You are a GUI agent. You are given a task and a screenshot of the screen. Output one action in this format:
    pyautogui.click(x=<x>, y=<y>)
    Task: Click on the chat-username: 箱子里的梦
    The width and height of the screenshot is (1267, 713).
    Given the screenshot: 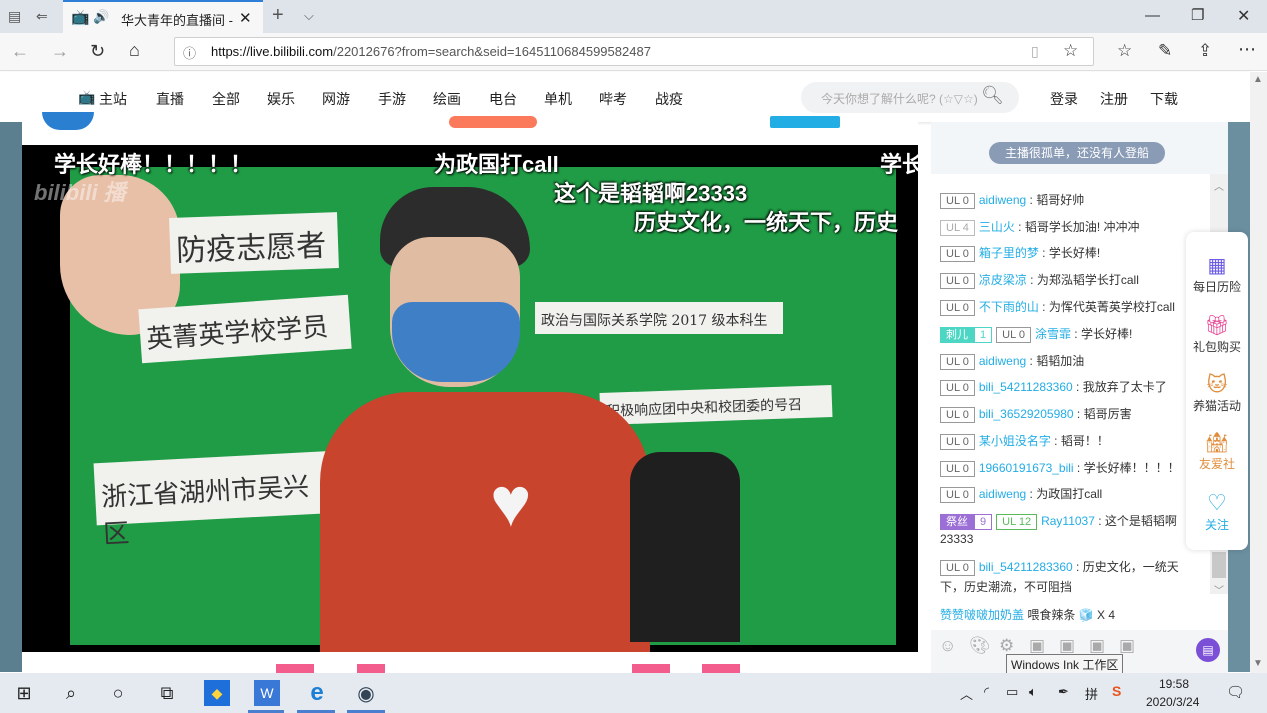 What is the action you would take?
    pyautogui.click(x=1009, y=253)
    